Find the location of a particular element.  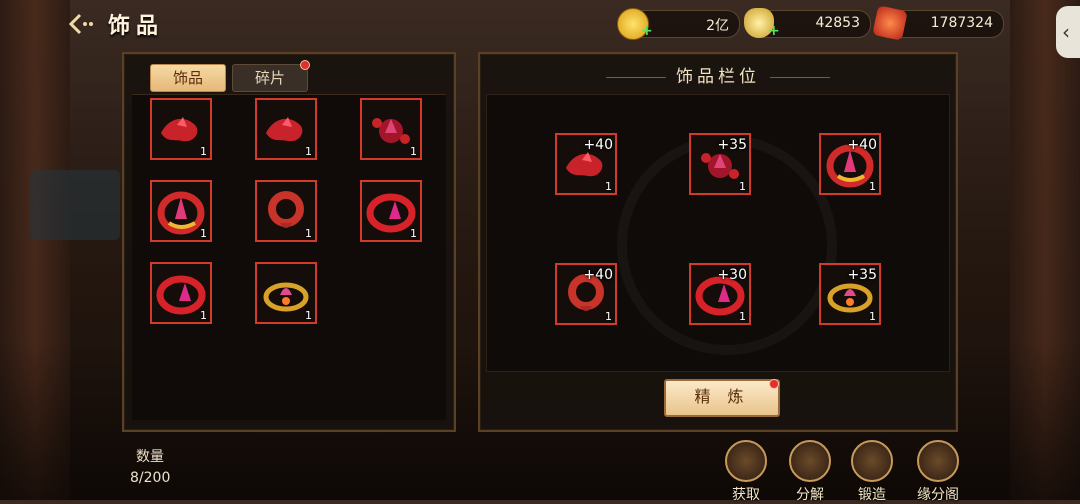

chevron-left-icon: ‹ is located at coordinates (1066, 32).